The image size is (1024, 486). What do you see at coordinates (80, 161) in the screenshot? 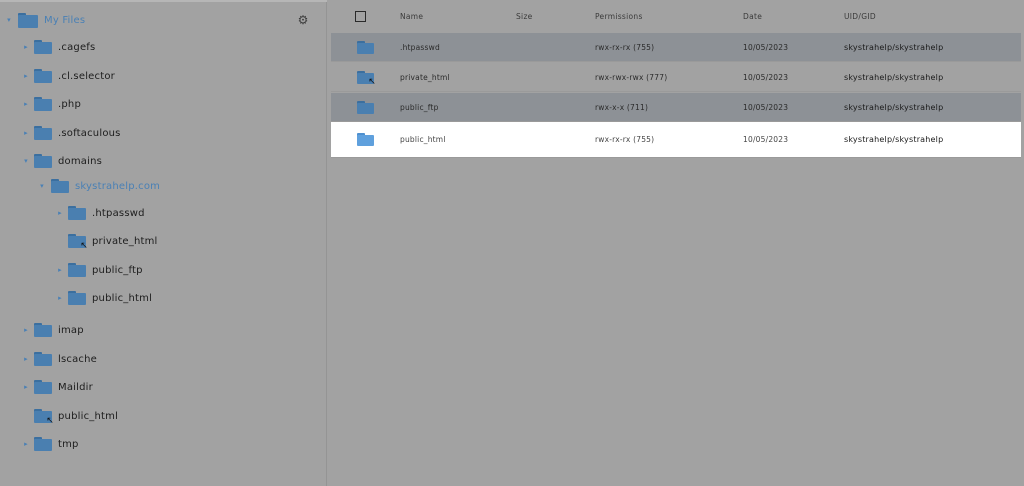
I see `tree-item-label: domains` at bounding box center [80, 161].